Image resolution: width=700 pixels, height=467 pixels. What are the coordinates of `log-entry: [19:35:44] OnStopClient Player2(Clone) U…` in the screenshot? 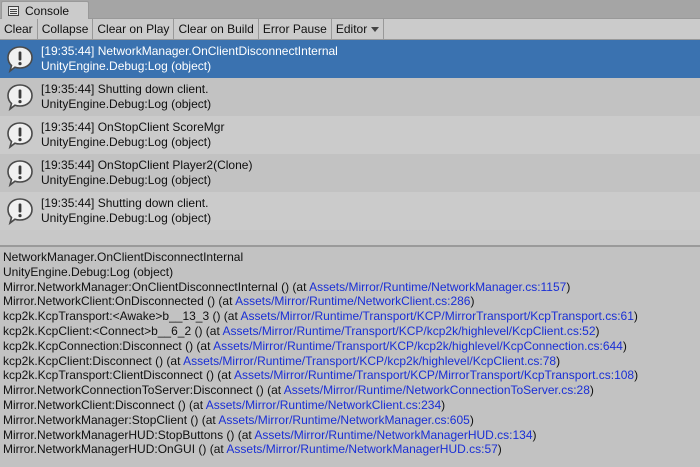 It's located at (350, 173).